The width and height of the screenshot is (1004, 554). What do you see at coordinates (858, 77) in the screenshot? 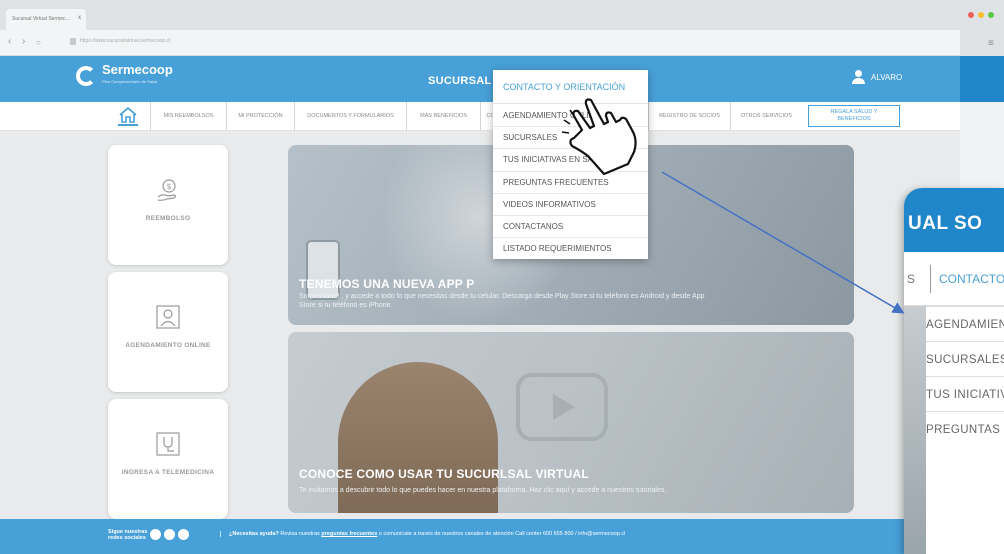
I see `user-icon` at bounding box center [858, 77].